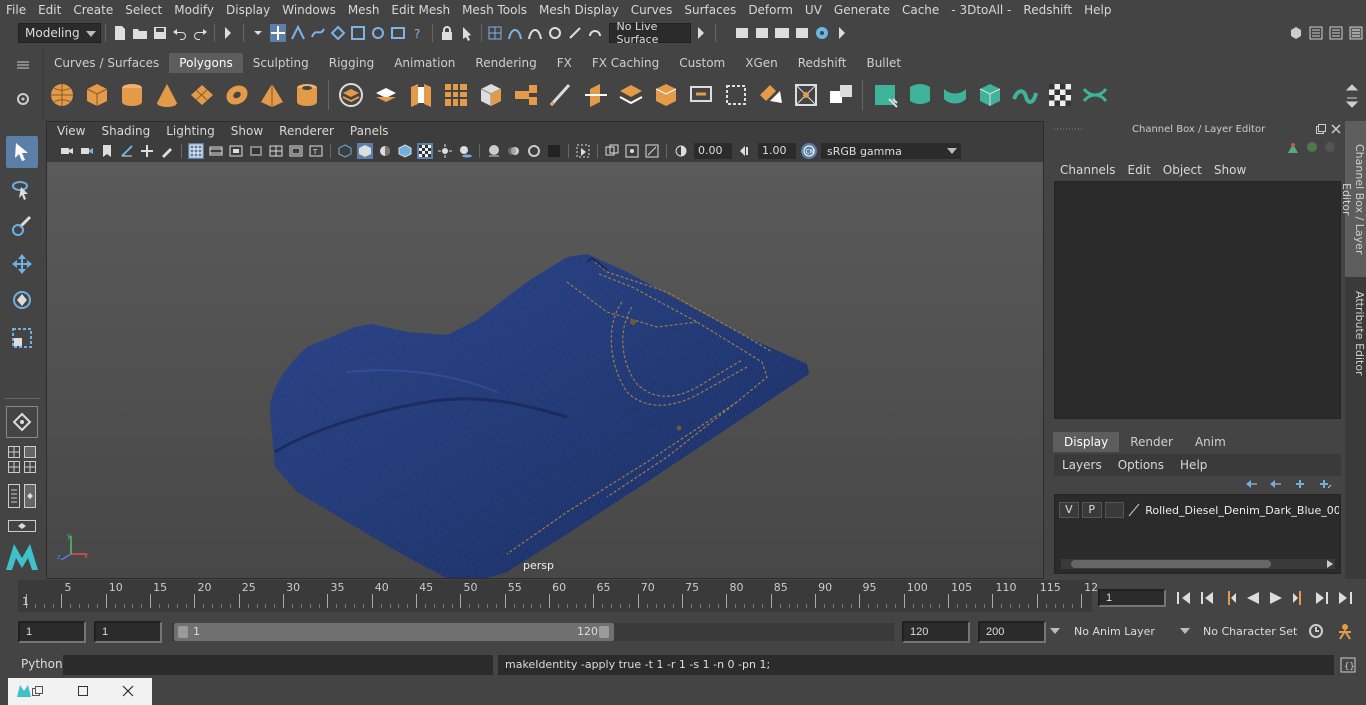 This screenshot has height=705, width=1366. Describe the element at coordinates (632, 151) in the screenshot. I see `xray-joints-icon` at that location.